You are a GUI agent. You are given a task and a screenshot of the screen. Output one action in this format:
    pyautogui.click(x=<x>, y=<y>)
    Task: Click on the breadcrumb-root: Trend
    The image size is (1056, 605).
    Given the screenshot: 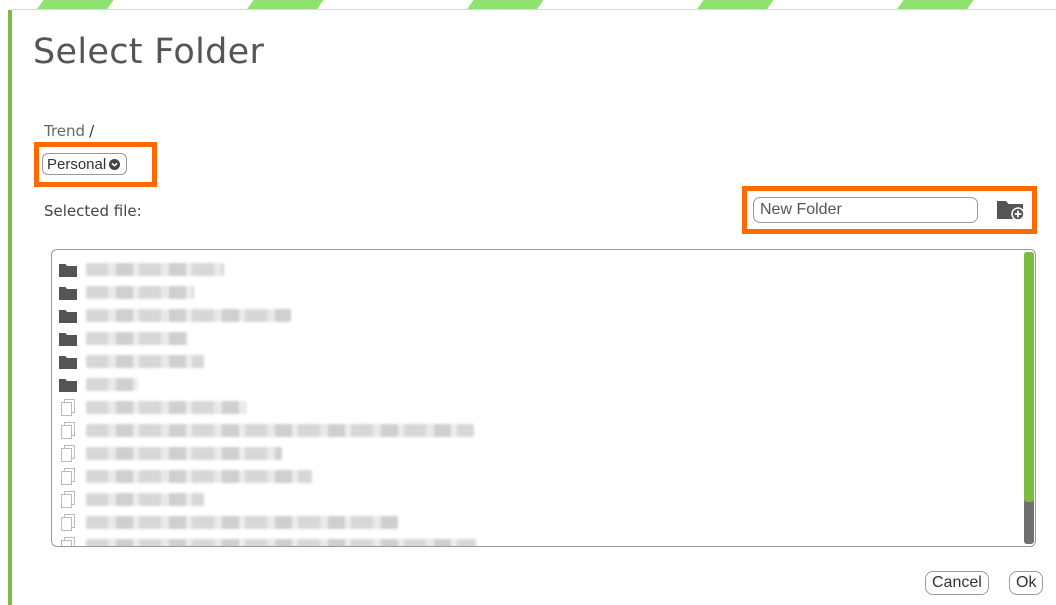 What is the action you would take?
    pyautogui.click(x=64, y=131)
    